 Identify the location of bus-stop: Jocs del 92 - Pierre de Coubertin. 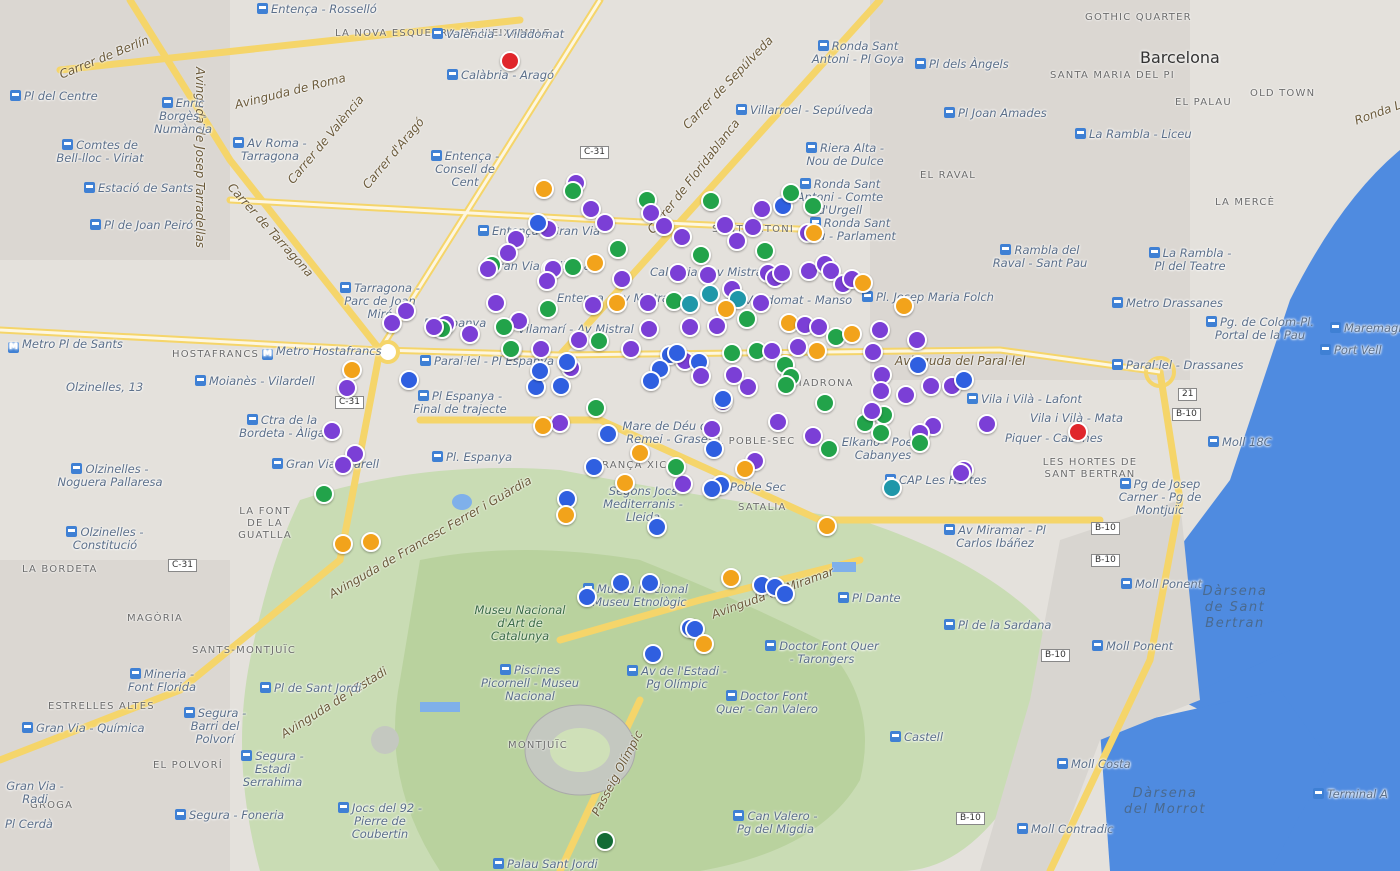
(380, 821).